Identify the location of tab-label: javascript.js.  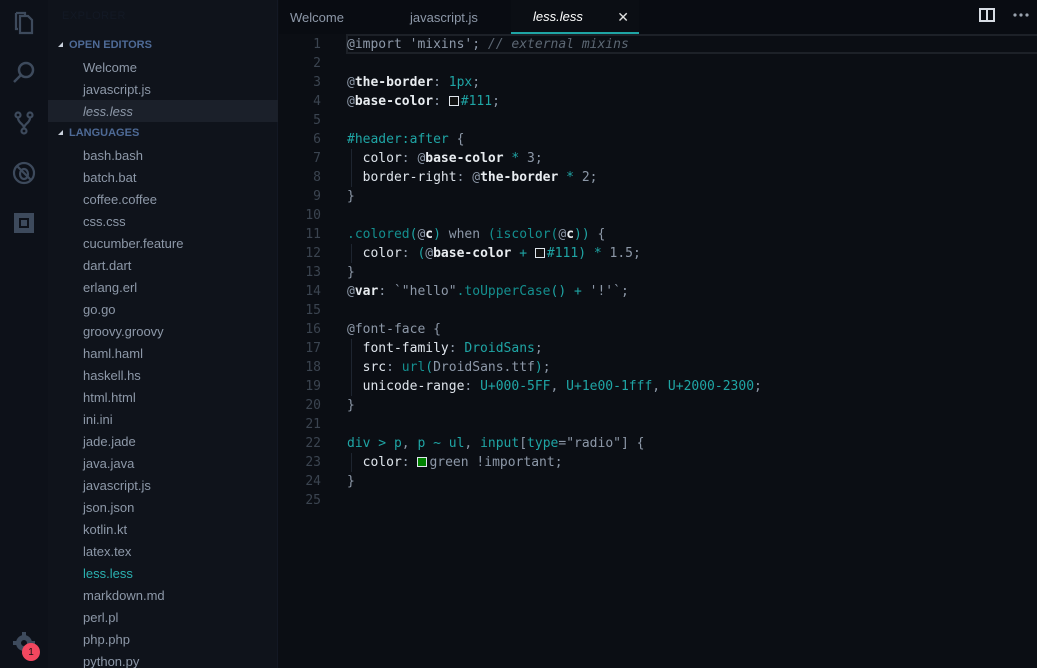
(444, 17).